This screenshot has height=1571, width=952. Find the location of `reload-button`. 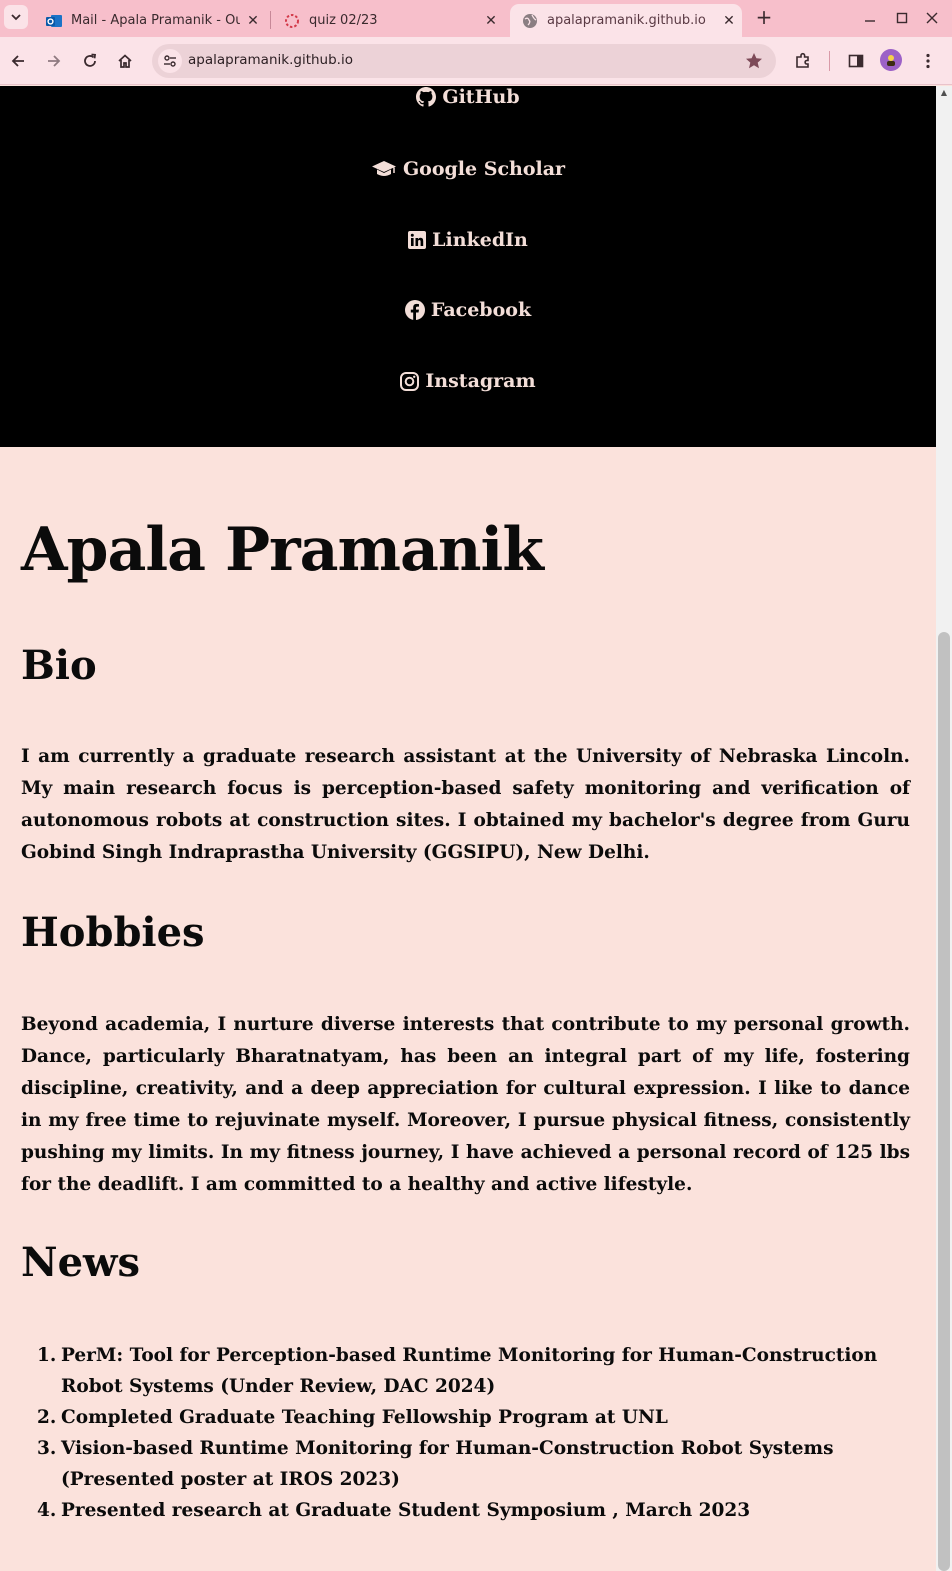

reload-button is located at coordinates (90, 61).